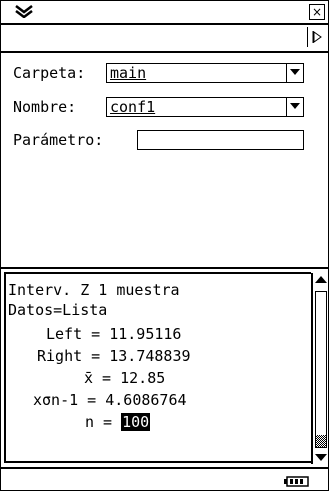  Describe the element at coordinates (118, 422) in the screenshot. I see `result-row-n: n = 100` at that location.